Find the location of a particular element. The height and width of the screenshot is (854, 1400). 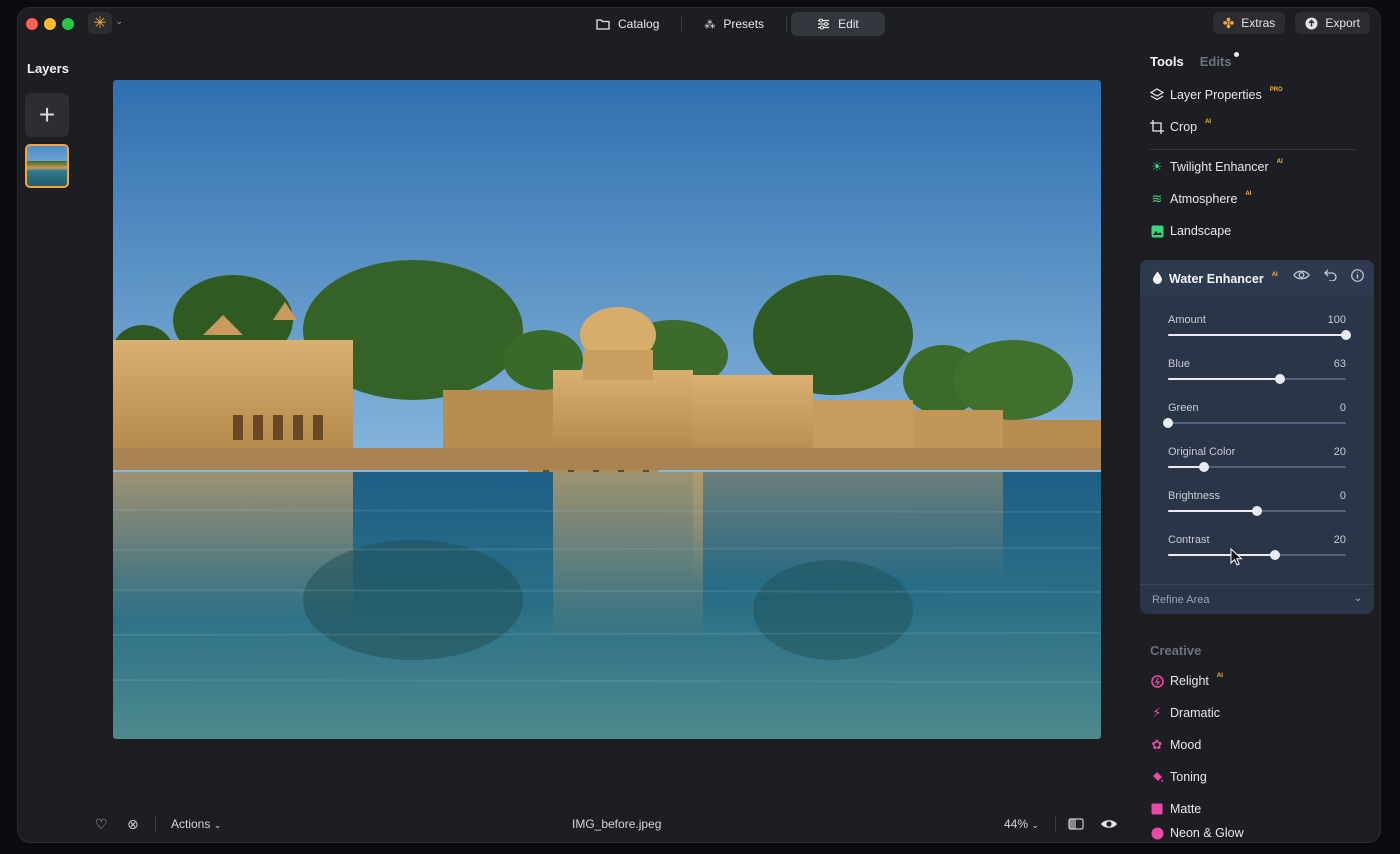

slider-contrast: Contrast 20 is located at coordinates (1257, 547).